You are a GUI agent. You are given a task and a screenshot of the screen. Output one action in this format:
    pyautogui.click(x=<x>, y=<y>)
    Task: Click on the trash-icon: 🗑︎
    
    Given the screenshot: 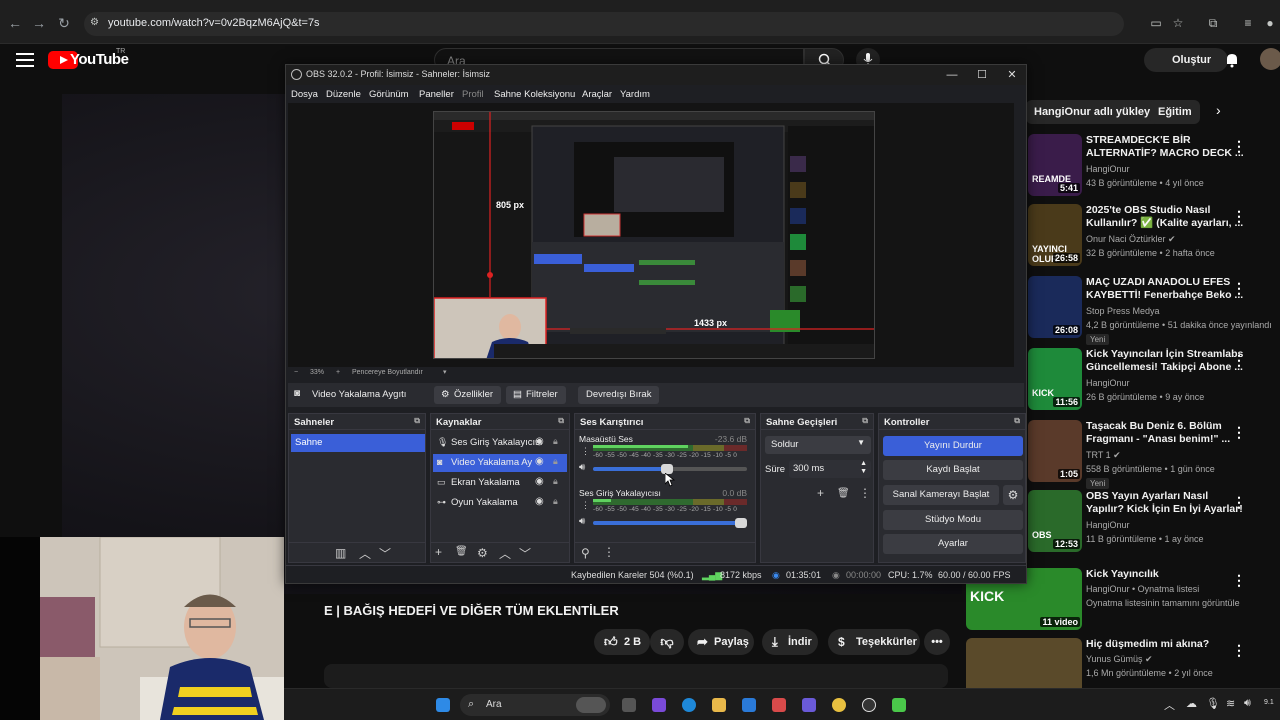 What is the action you would take?
    pyautogui.click(x=843, y=493)
    